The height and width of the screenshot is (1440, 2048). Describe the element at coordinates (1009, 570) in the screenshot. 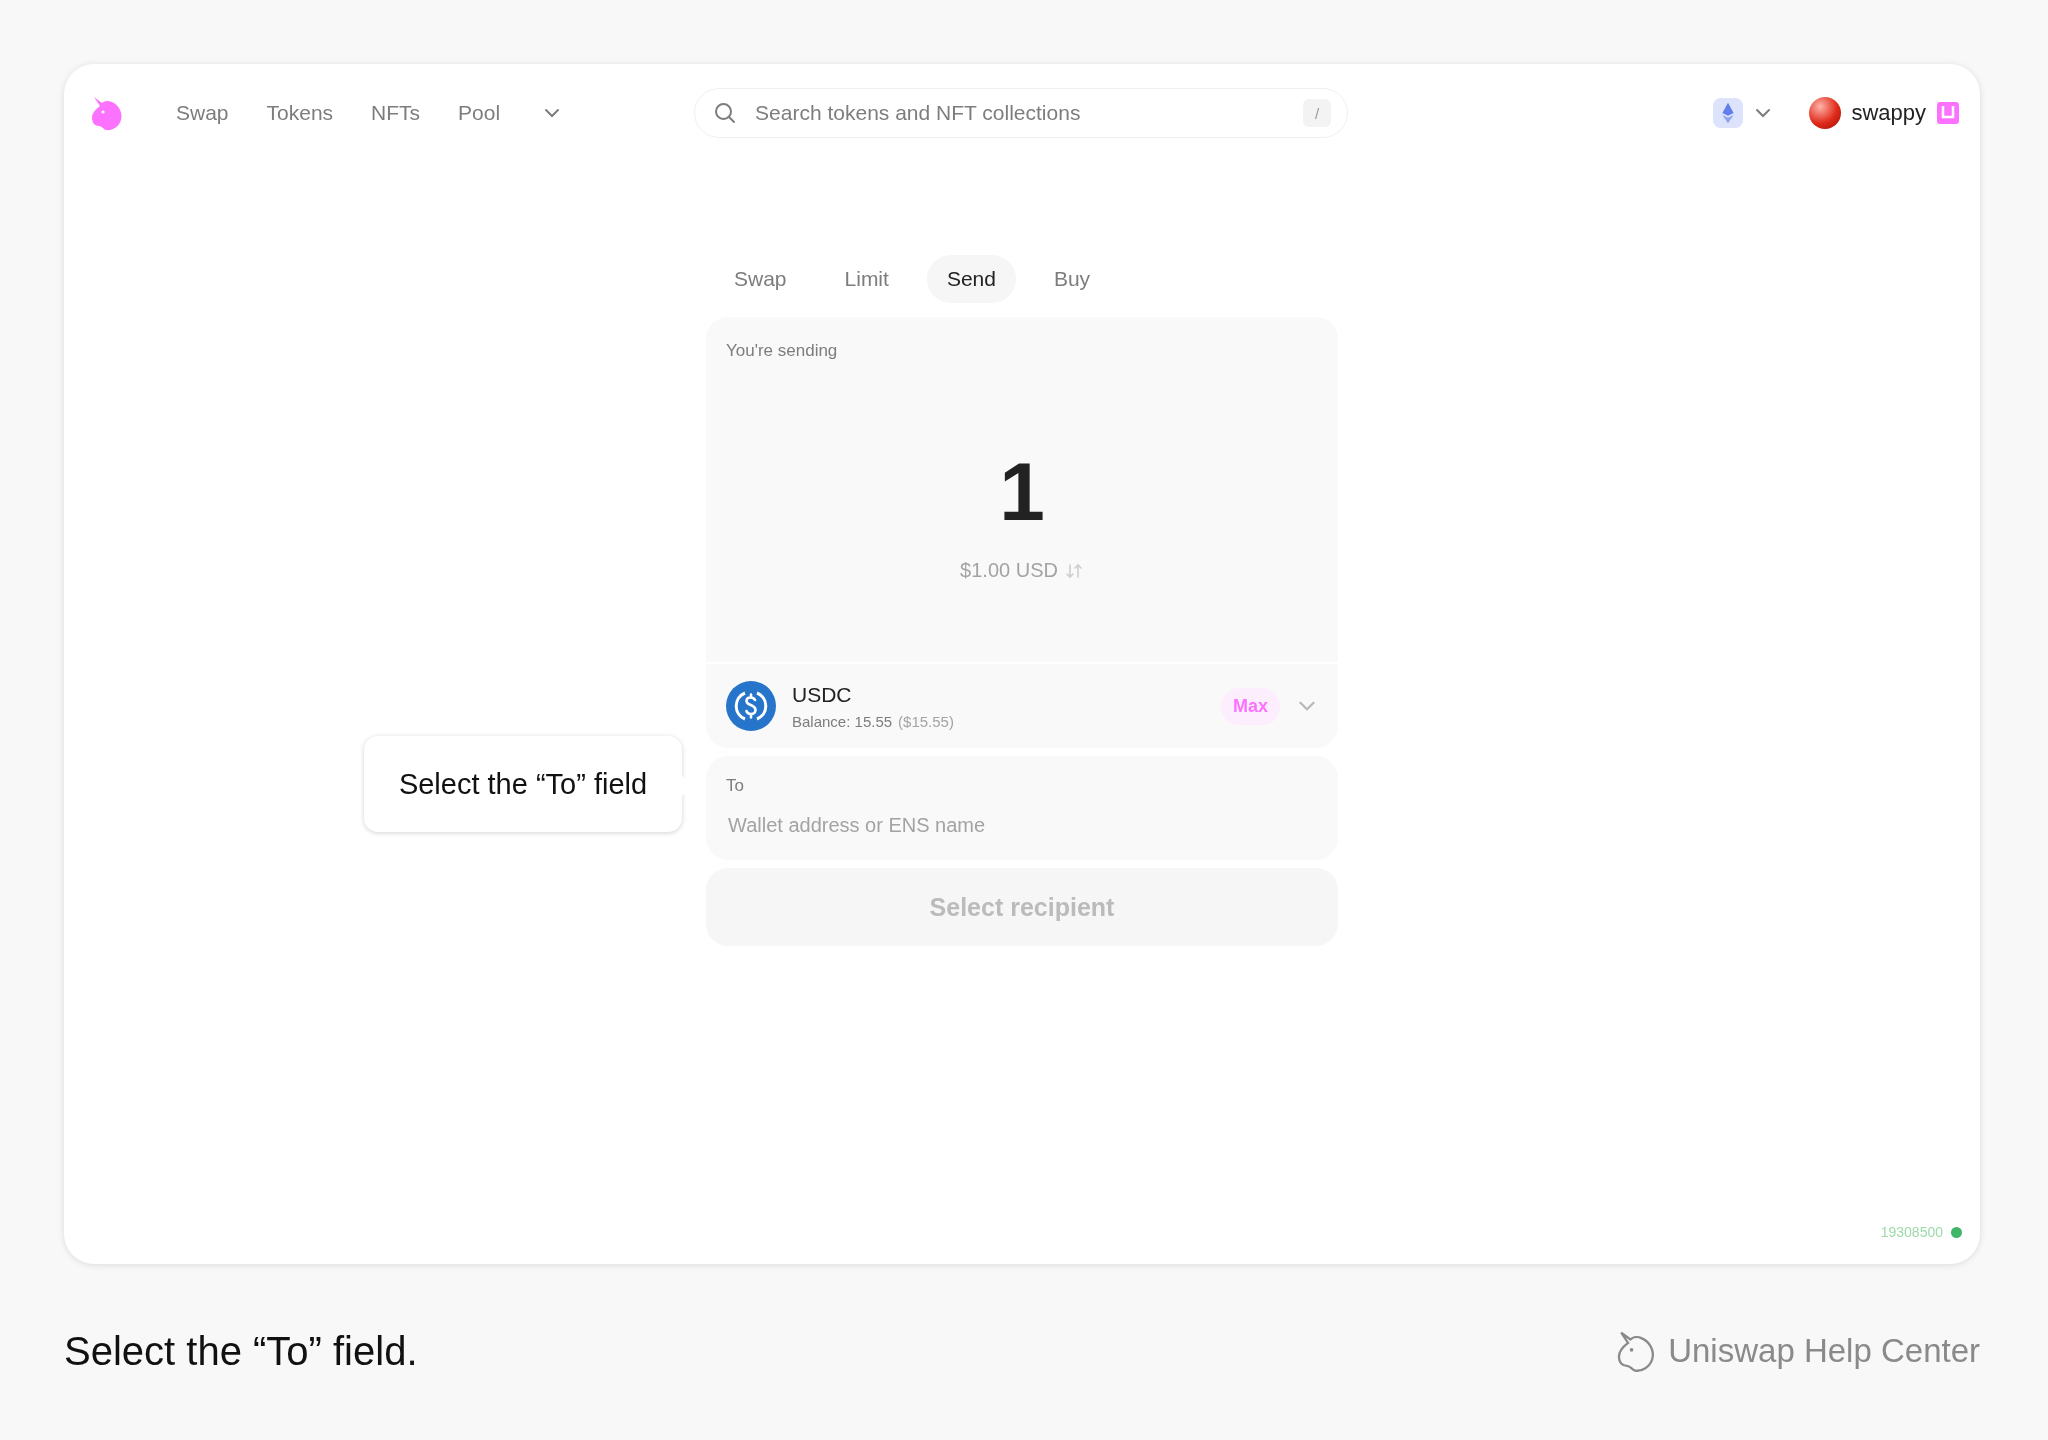

I see `fiat-value: $1.00 USD` at that location.